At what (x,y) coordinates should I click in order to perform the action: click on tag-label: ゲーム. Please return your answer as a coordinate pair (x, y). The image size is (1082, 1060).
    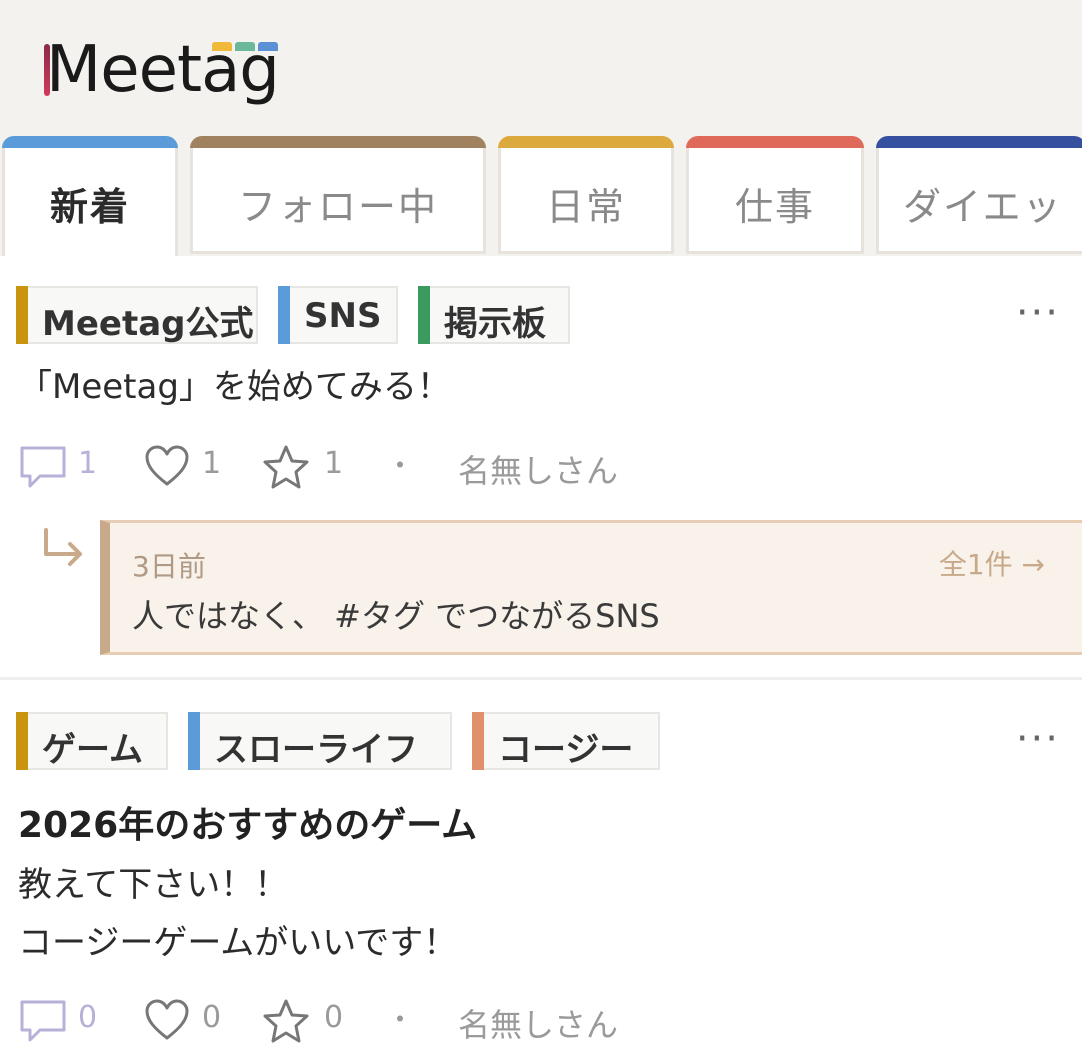
    Looking at the image, I should click on (92, 750).